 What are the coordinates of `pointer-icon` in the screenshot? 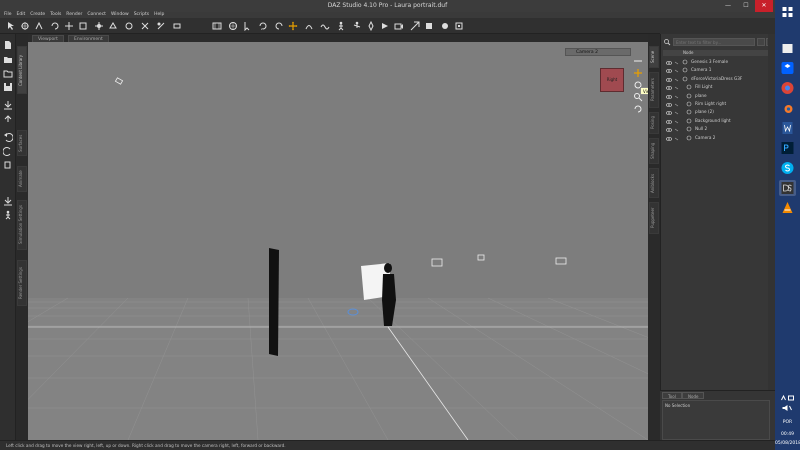 It's located at (247, 26).